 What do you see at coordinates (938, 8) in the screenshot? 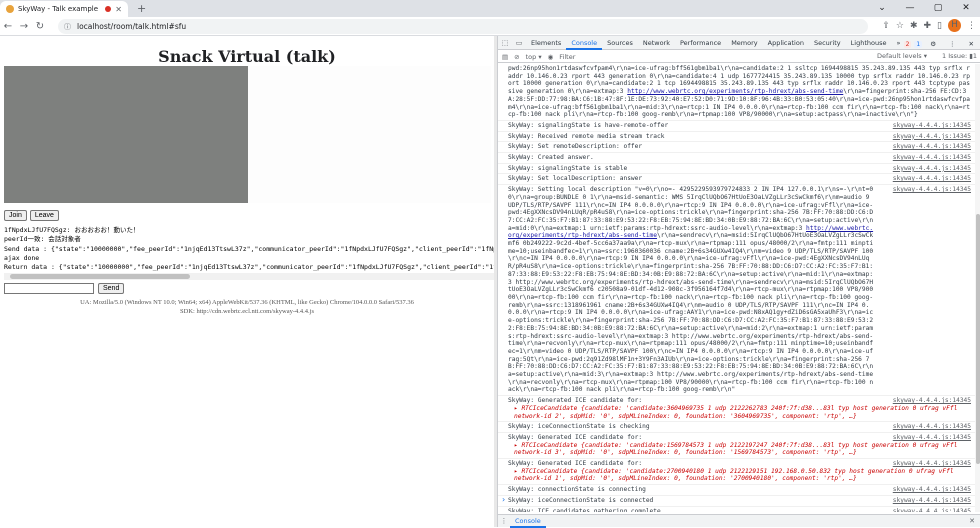
I see `maximize-button: ▢` at bounding box center [938, 8].